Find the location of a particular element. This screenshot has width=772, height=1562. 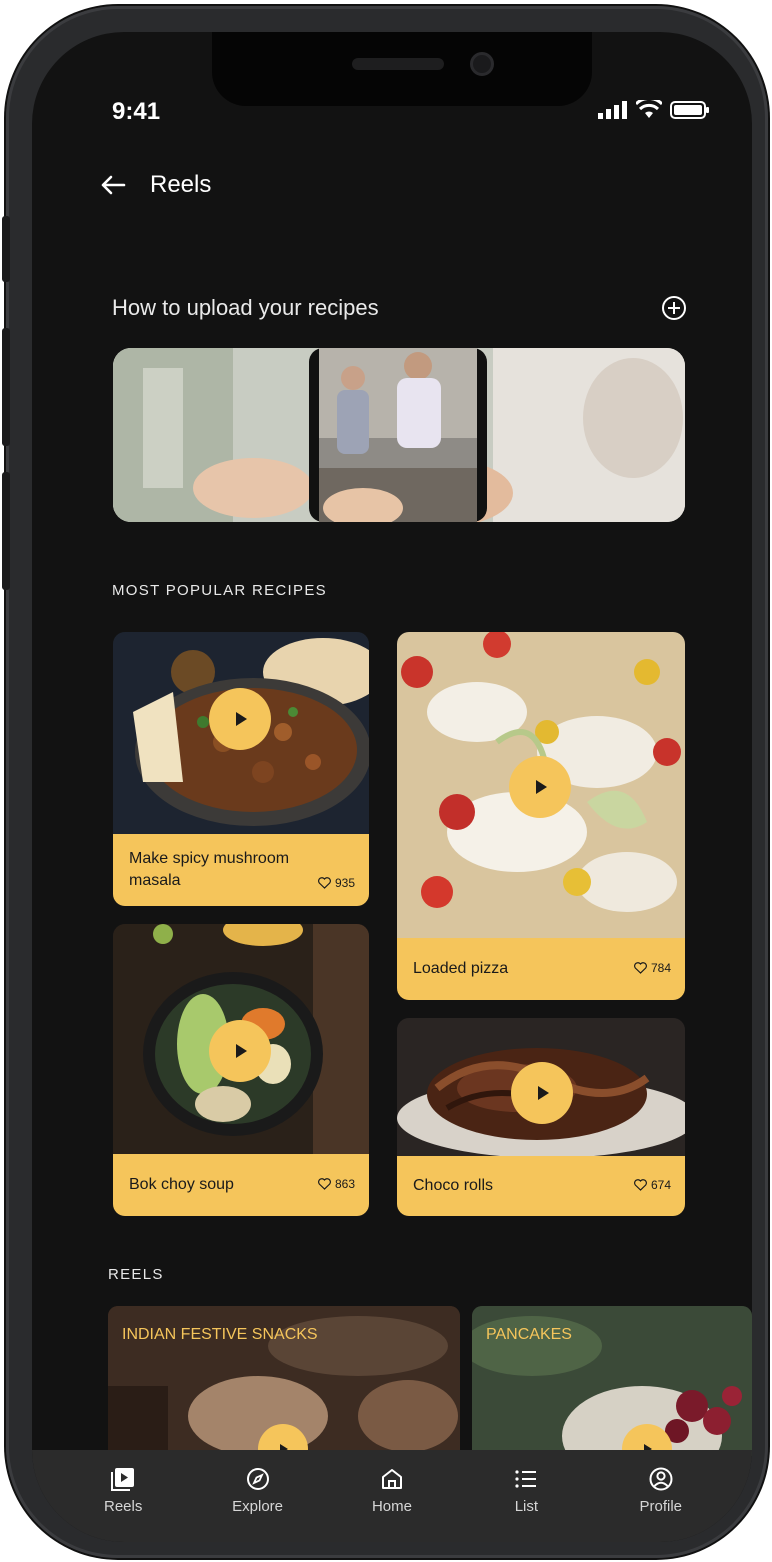

reel-card: PANCAKES is located at coordinates (612, 1381).